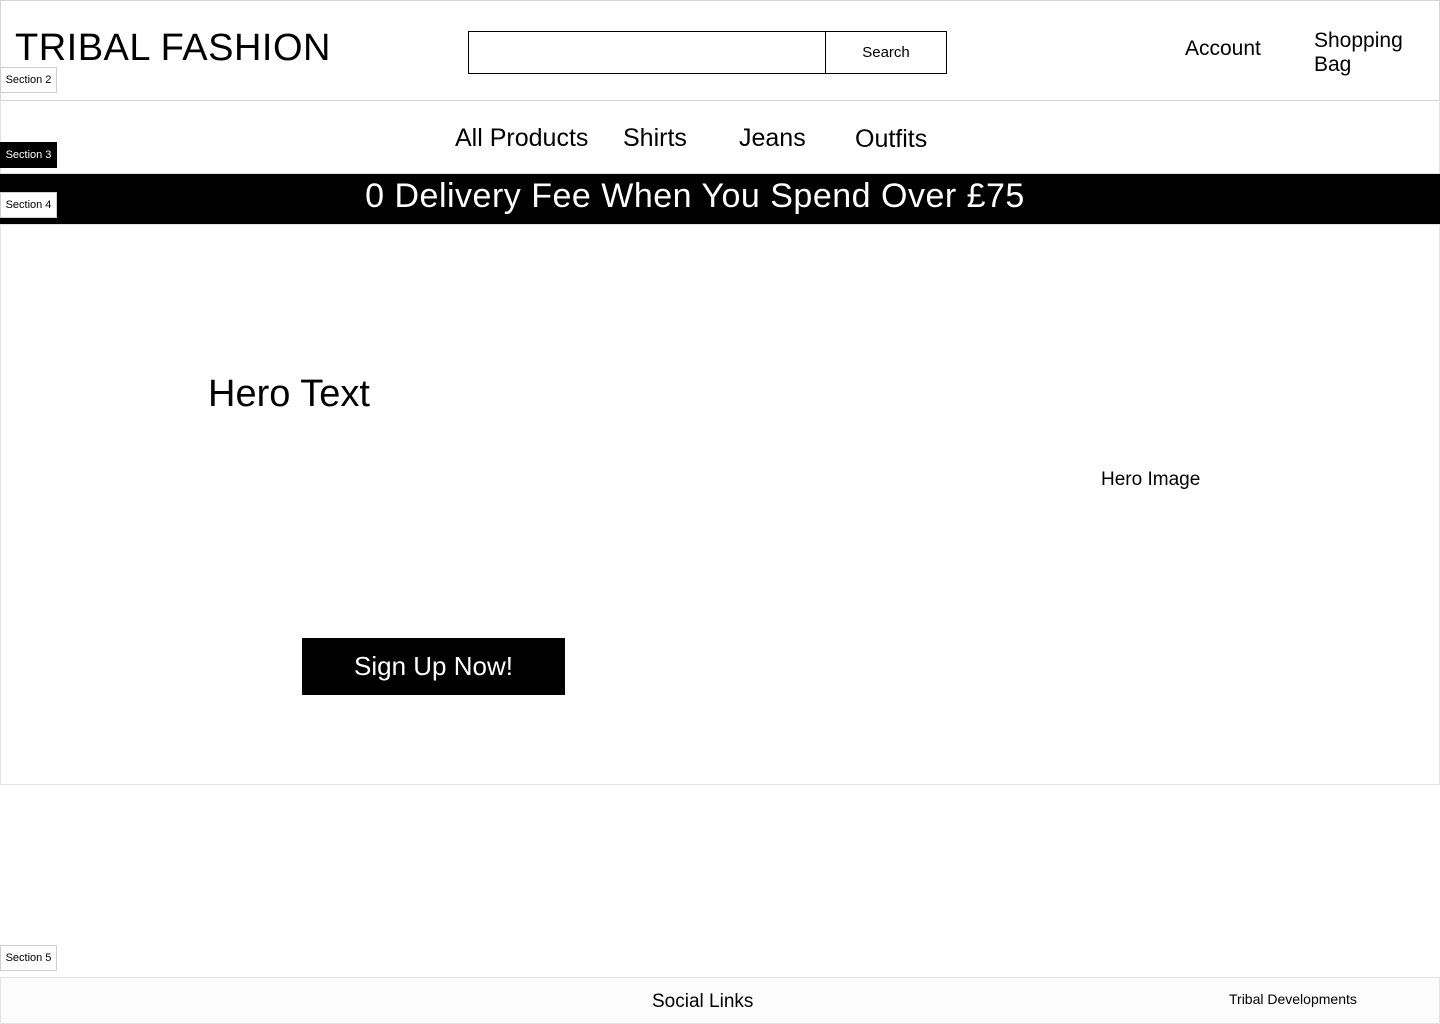 The height and width of the screenshot is (1024, 1440). I want to click on section-tag-3: Section 3, so click(28, 155).